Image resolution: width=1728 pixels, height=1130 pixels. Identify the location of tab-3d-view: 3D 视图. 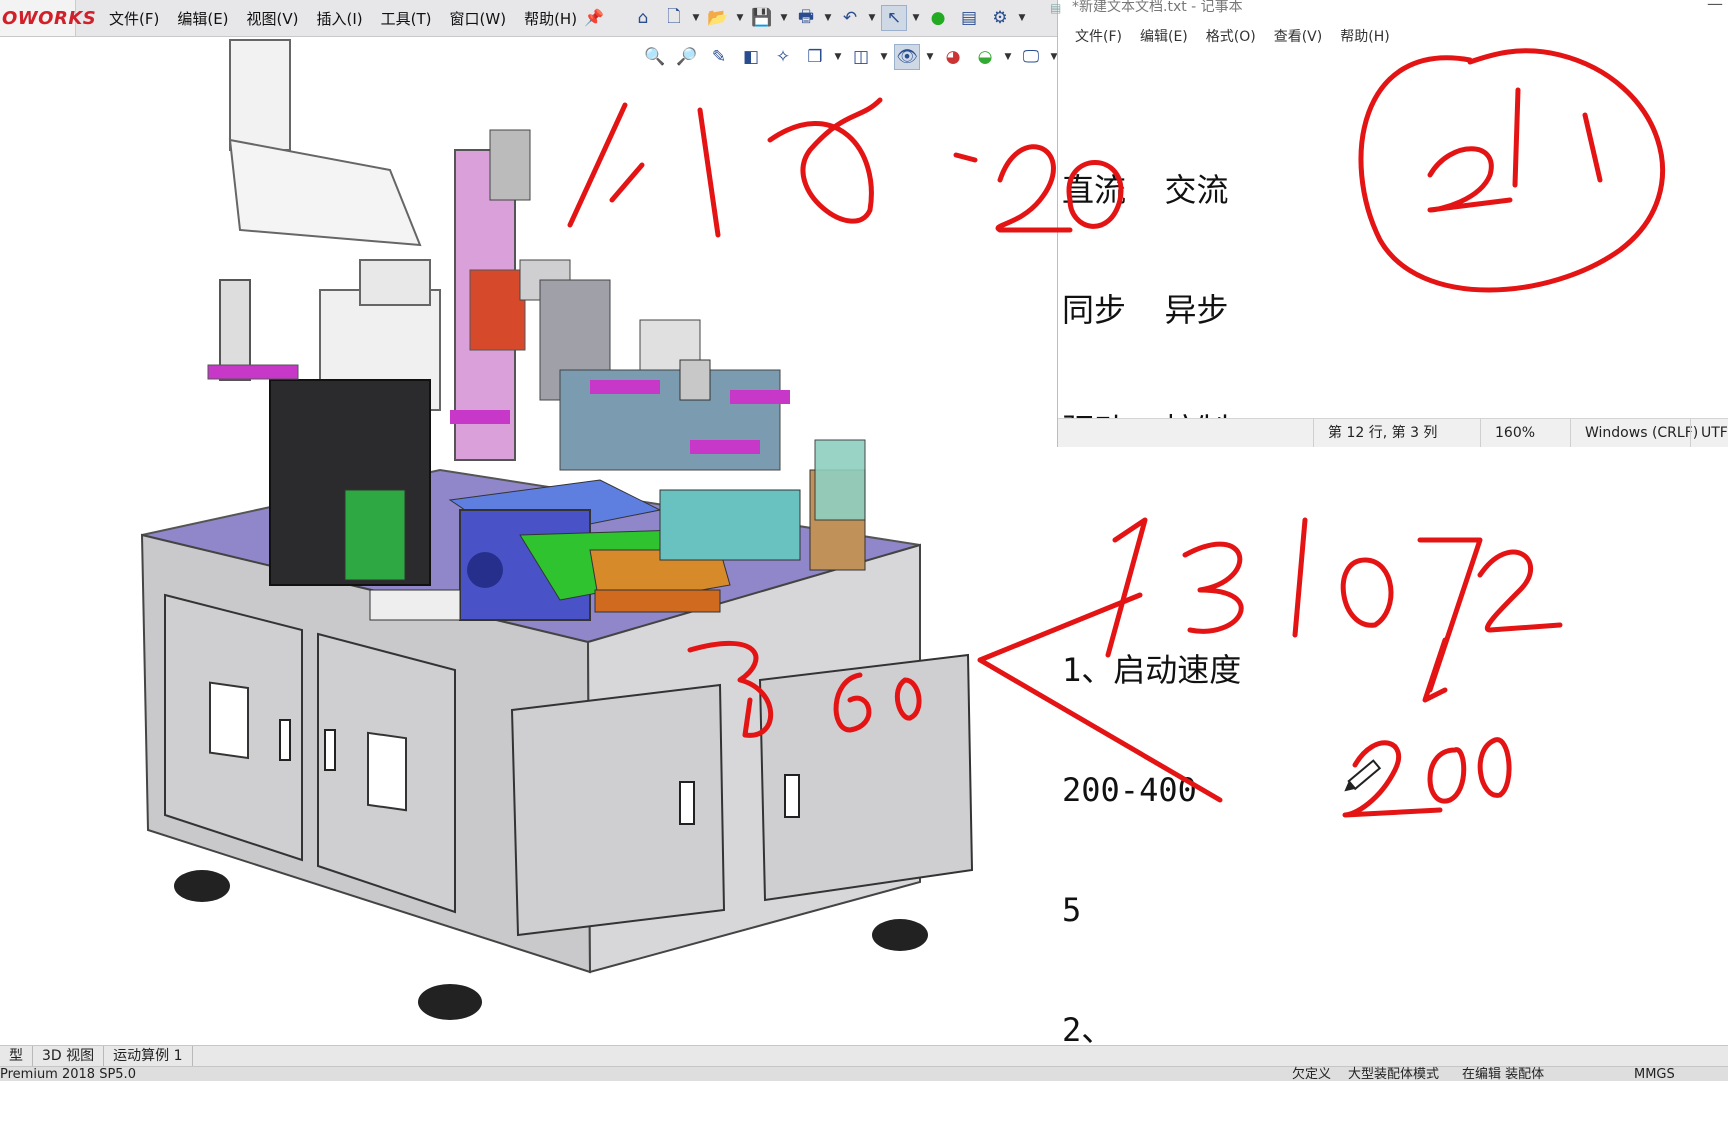
(69, 1056).